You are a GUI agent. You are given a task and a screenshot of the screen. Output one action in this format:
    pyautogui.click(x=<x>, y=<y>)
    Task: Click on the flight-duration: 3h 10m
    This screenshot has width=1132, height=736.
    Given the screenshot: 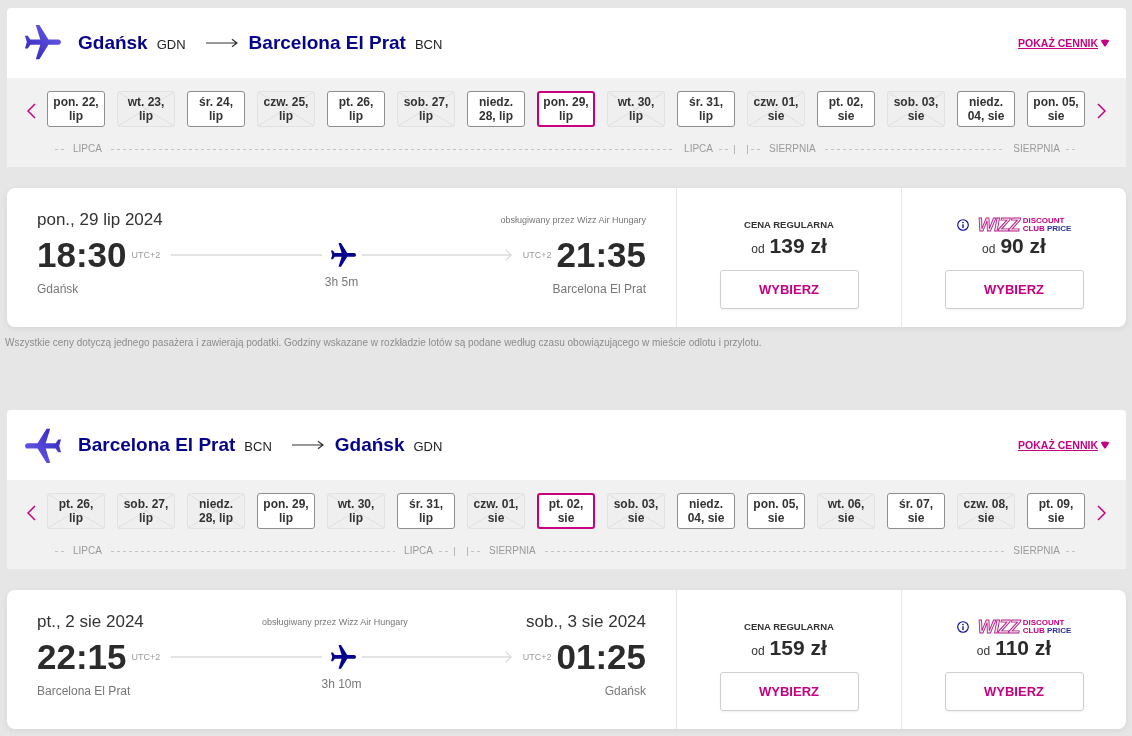 What is the action you would take?
    pyautogui.click(x=341, y=685)
    